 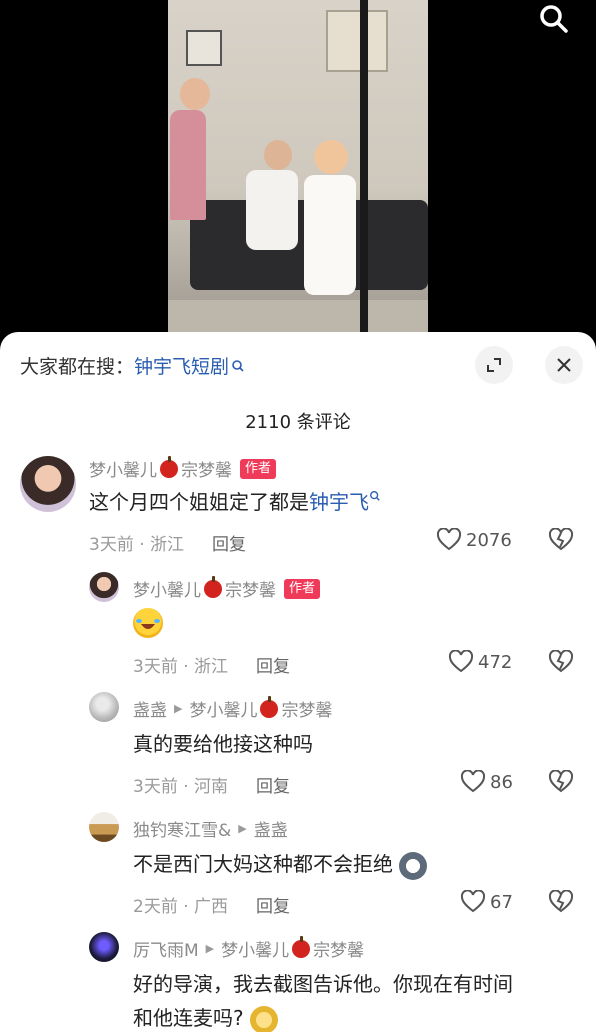 I want to click on like-button: 472, so click(x=480, y=662).